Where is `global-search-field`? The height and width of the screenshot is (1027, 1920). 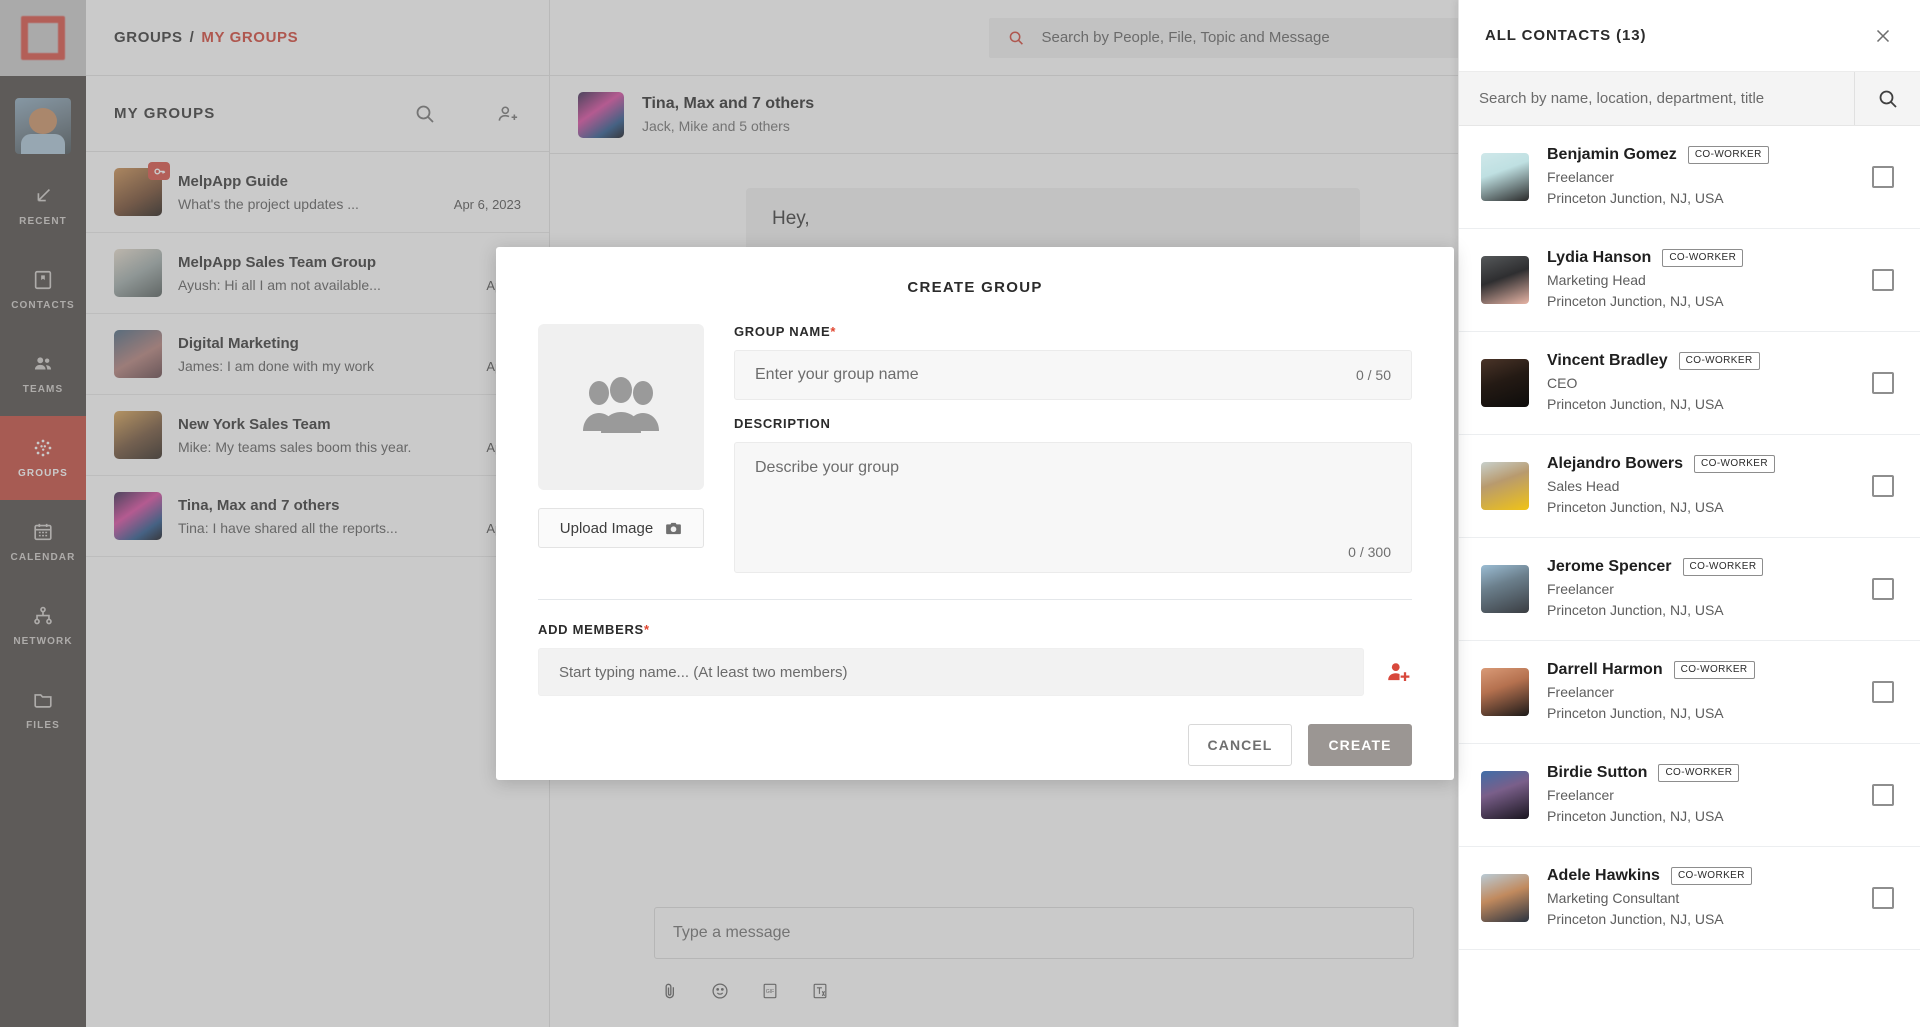
global-search-field is located at coordinates (1235, 37).